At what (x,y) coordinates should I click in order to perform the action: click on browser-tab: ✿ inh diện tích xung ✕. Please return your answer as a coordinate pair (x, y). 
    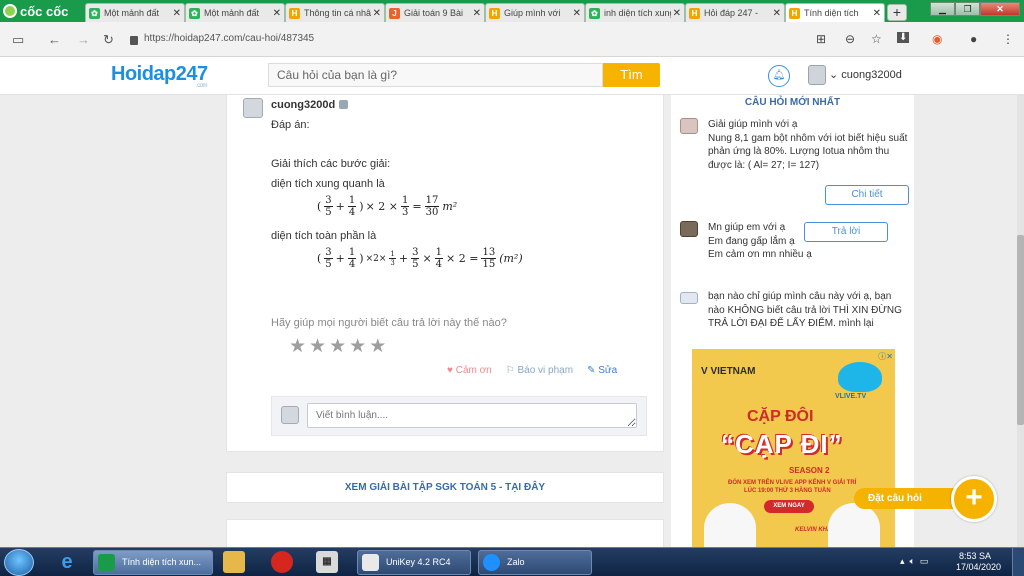
    Looking at the image, I should click on (635, 12).